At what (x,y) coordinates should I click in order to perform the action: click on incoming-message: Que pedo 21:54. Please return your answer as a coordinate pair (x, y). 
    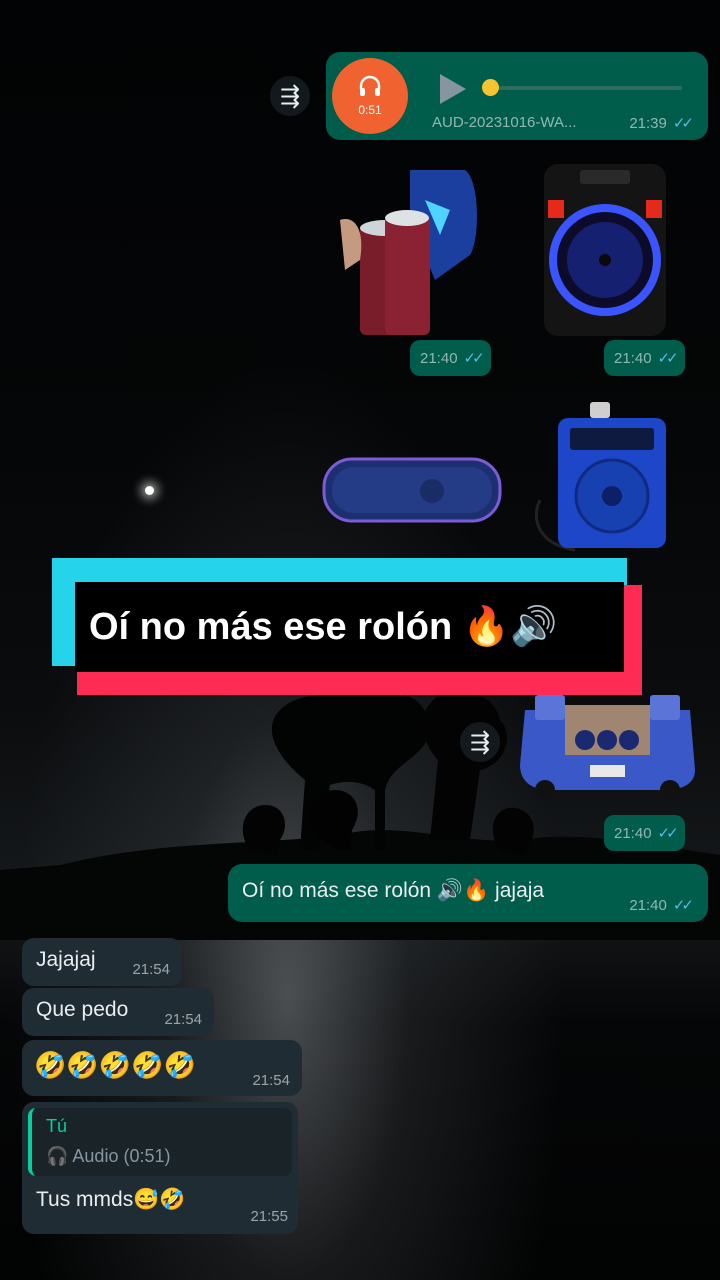
    Looking at the image, I should click on (118, 1012).